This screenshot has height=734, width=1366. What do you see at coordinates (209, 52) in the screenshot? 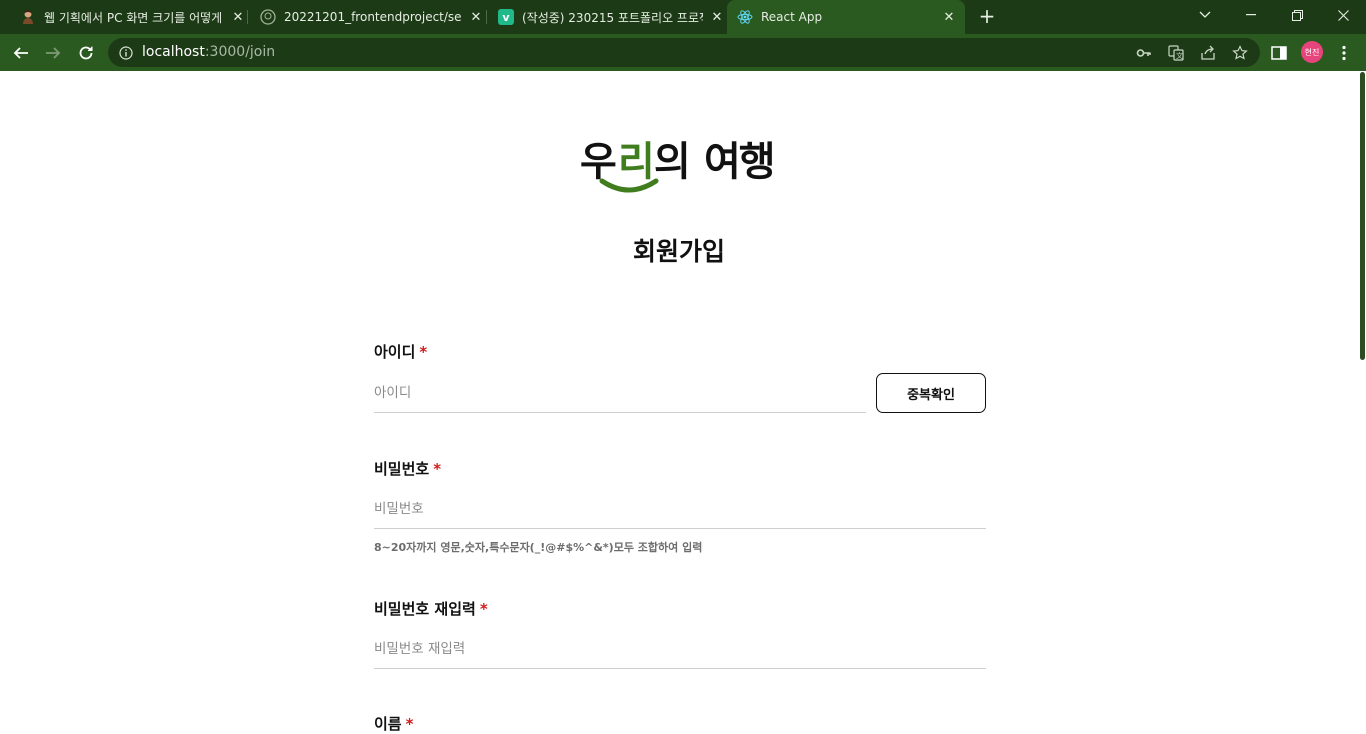
I see `url-text: localhost:3000/join` at bounding box center [209, 52].